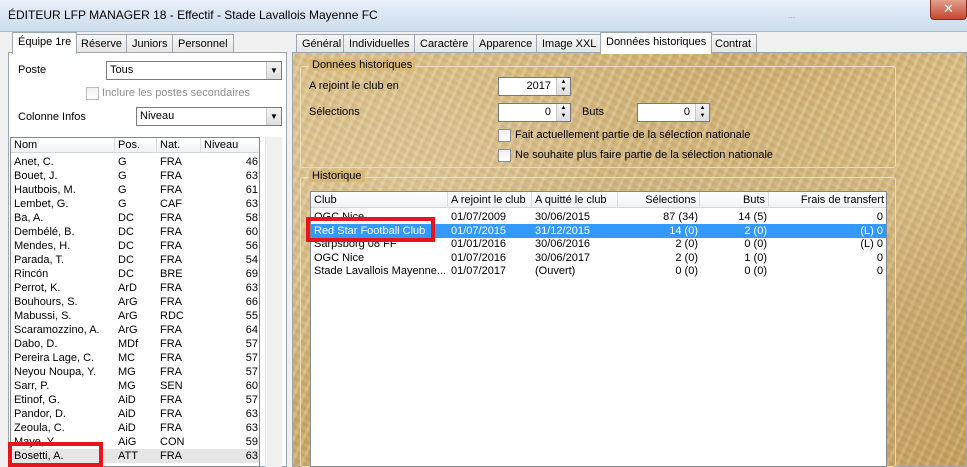 This screenshot has width=967, height=467. What do you see at coordinates (948, 10) in the screenshot?
I see `close-button: ✕` at bounding box center [948, 10].